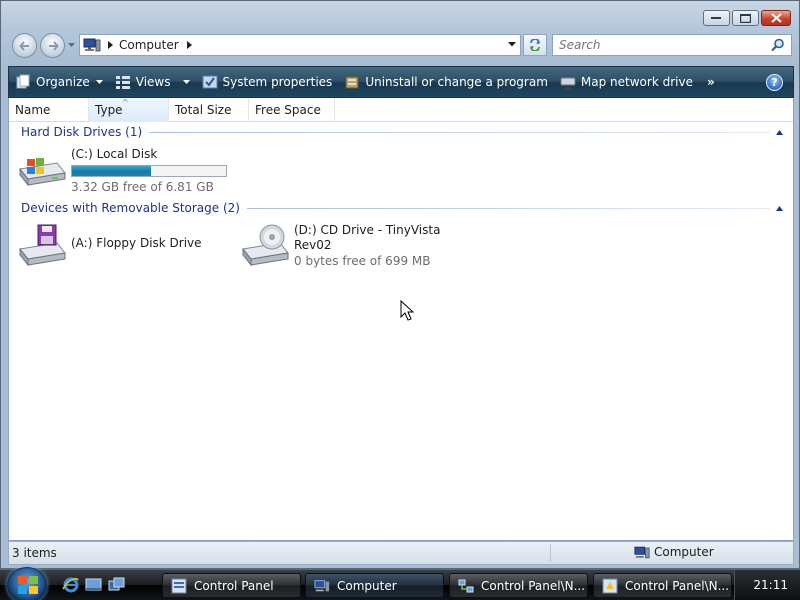 The height and width of the screenshot is (600, 800). I want to click on drive-name-line1: (D:) CD Drive - TinyVista, so click(367, 230).